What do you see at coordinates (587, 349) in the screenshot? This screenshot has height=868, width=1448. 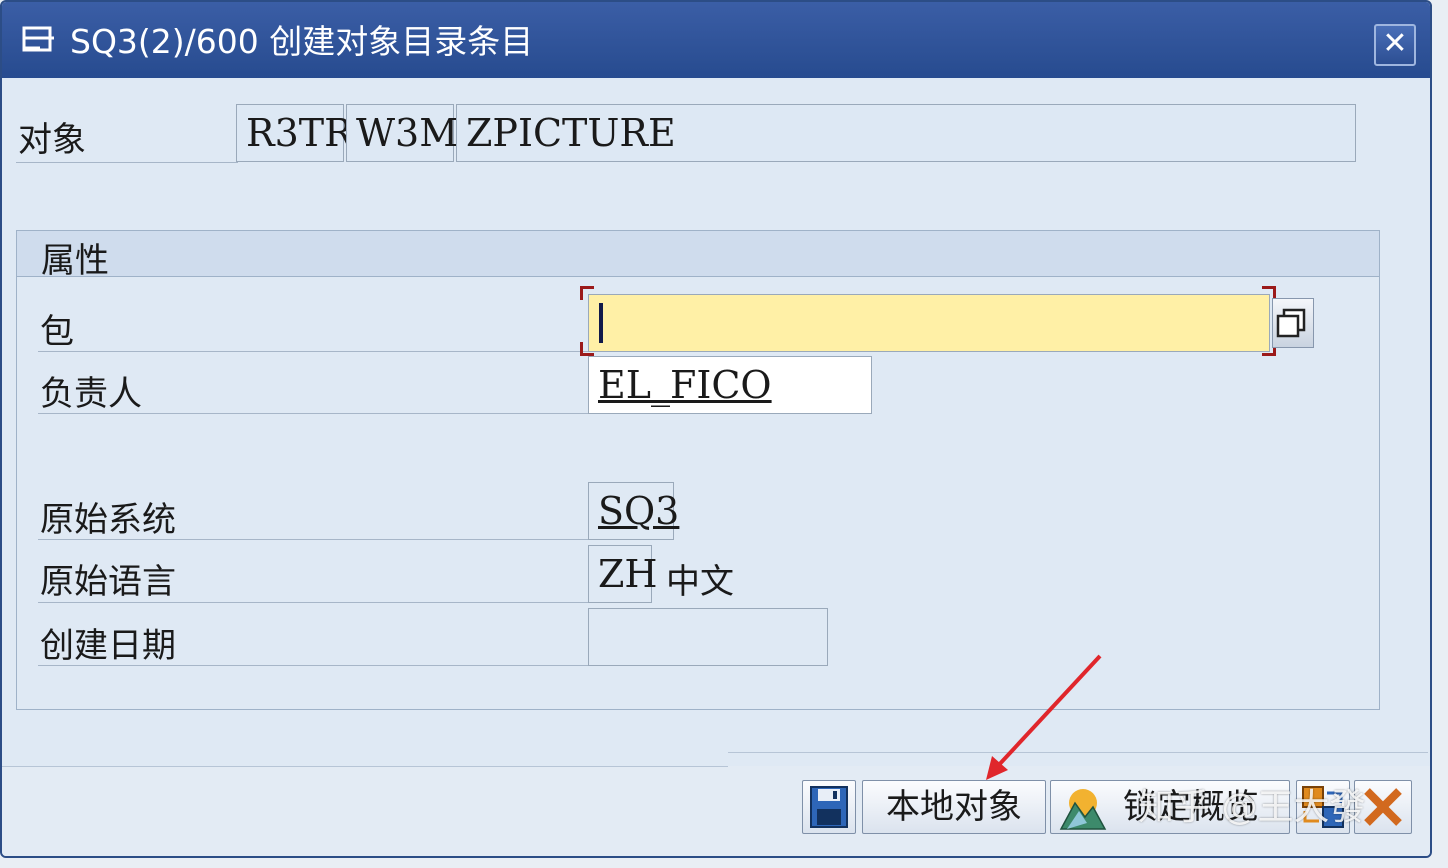 I see `focus-corner-bl` at bounding box center [587, 349].